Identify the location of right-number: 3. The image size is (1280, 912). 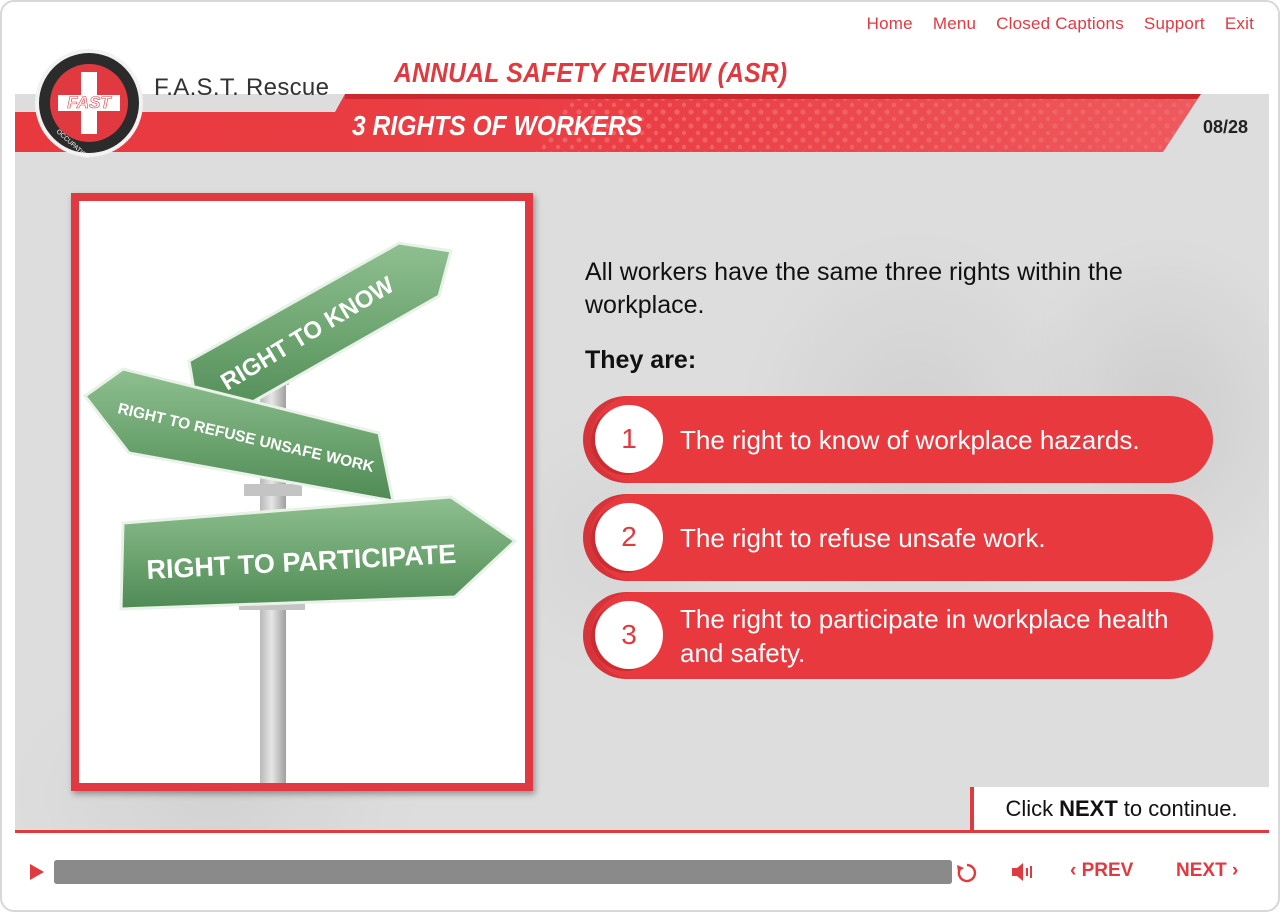
(629, 635).